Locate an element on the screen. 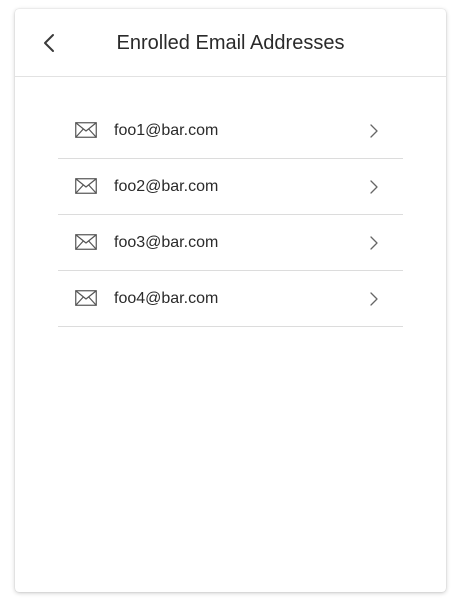  header-bar: Enrolled Email Addresses is located at coordinates (230, 43).